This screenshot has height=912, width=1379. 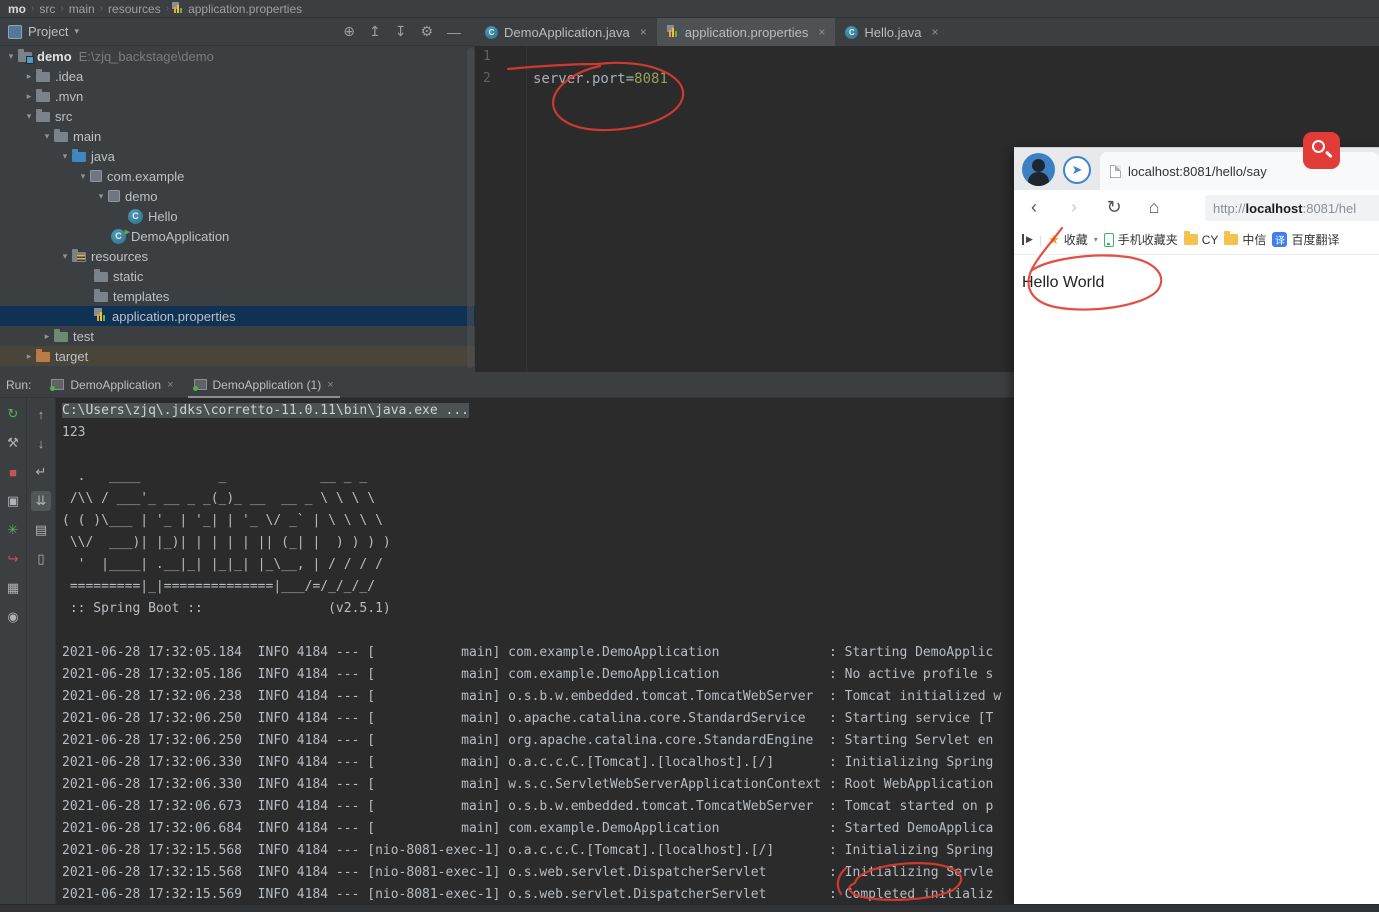 What do you see at coordinates (237, 316) in the screenshot?
I see `tree-item-application-properties: application.properties` at bounding box center [237, 316].